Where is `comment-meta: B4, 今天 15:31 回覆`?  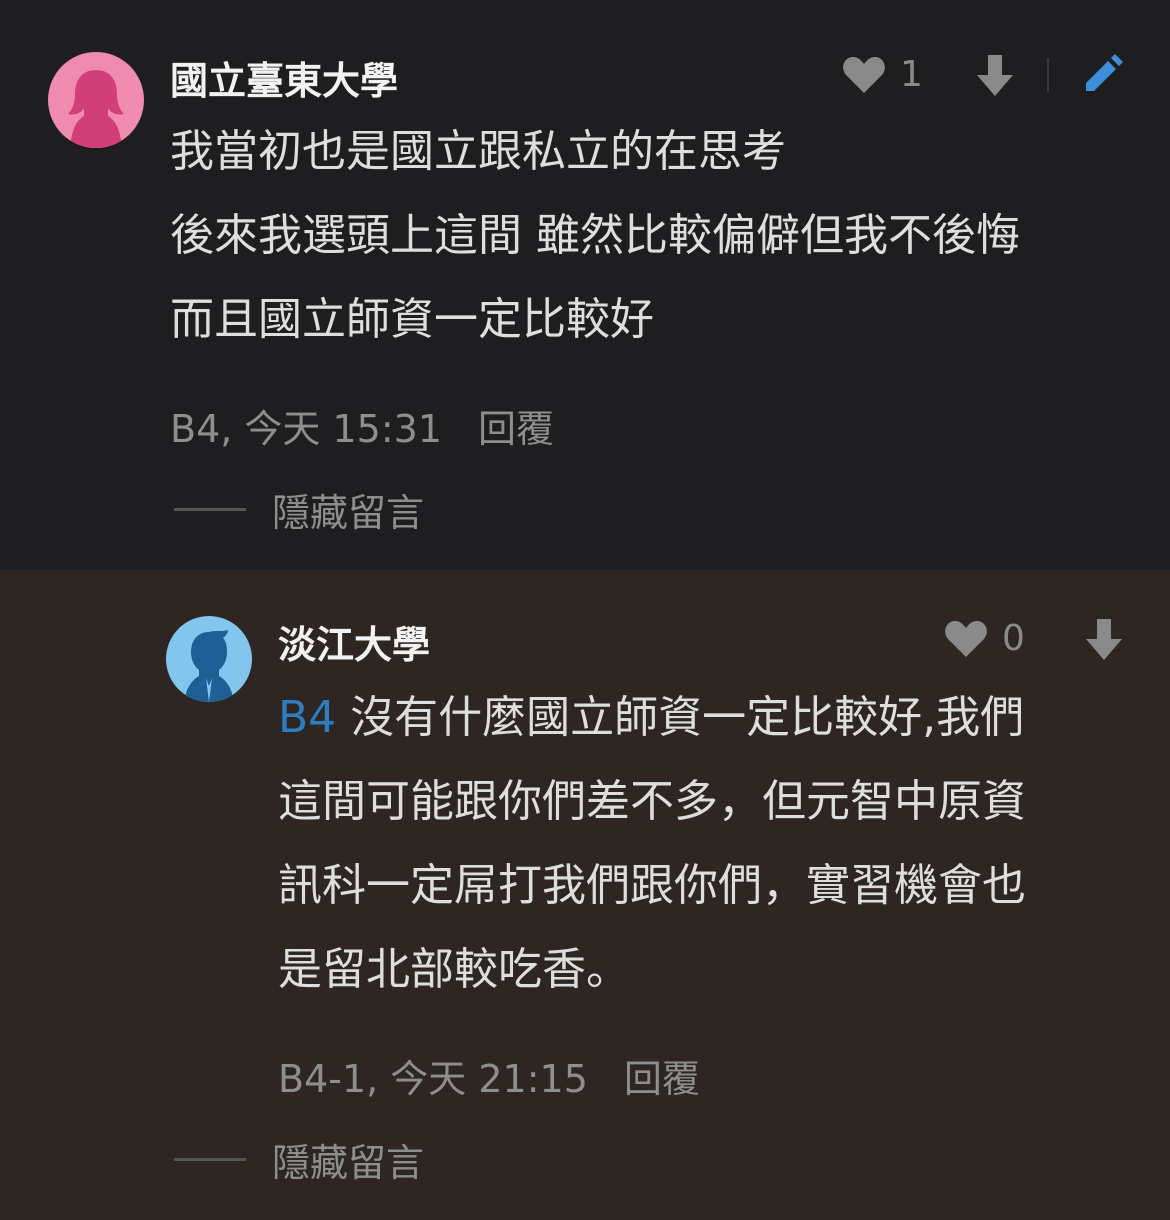
comment-meta: B4, 今天 15:31 回覆 is located at coordinates (362, 425).